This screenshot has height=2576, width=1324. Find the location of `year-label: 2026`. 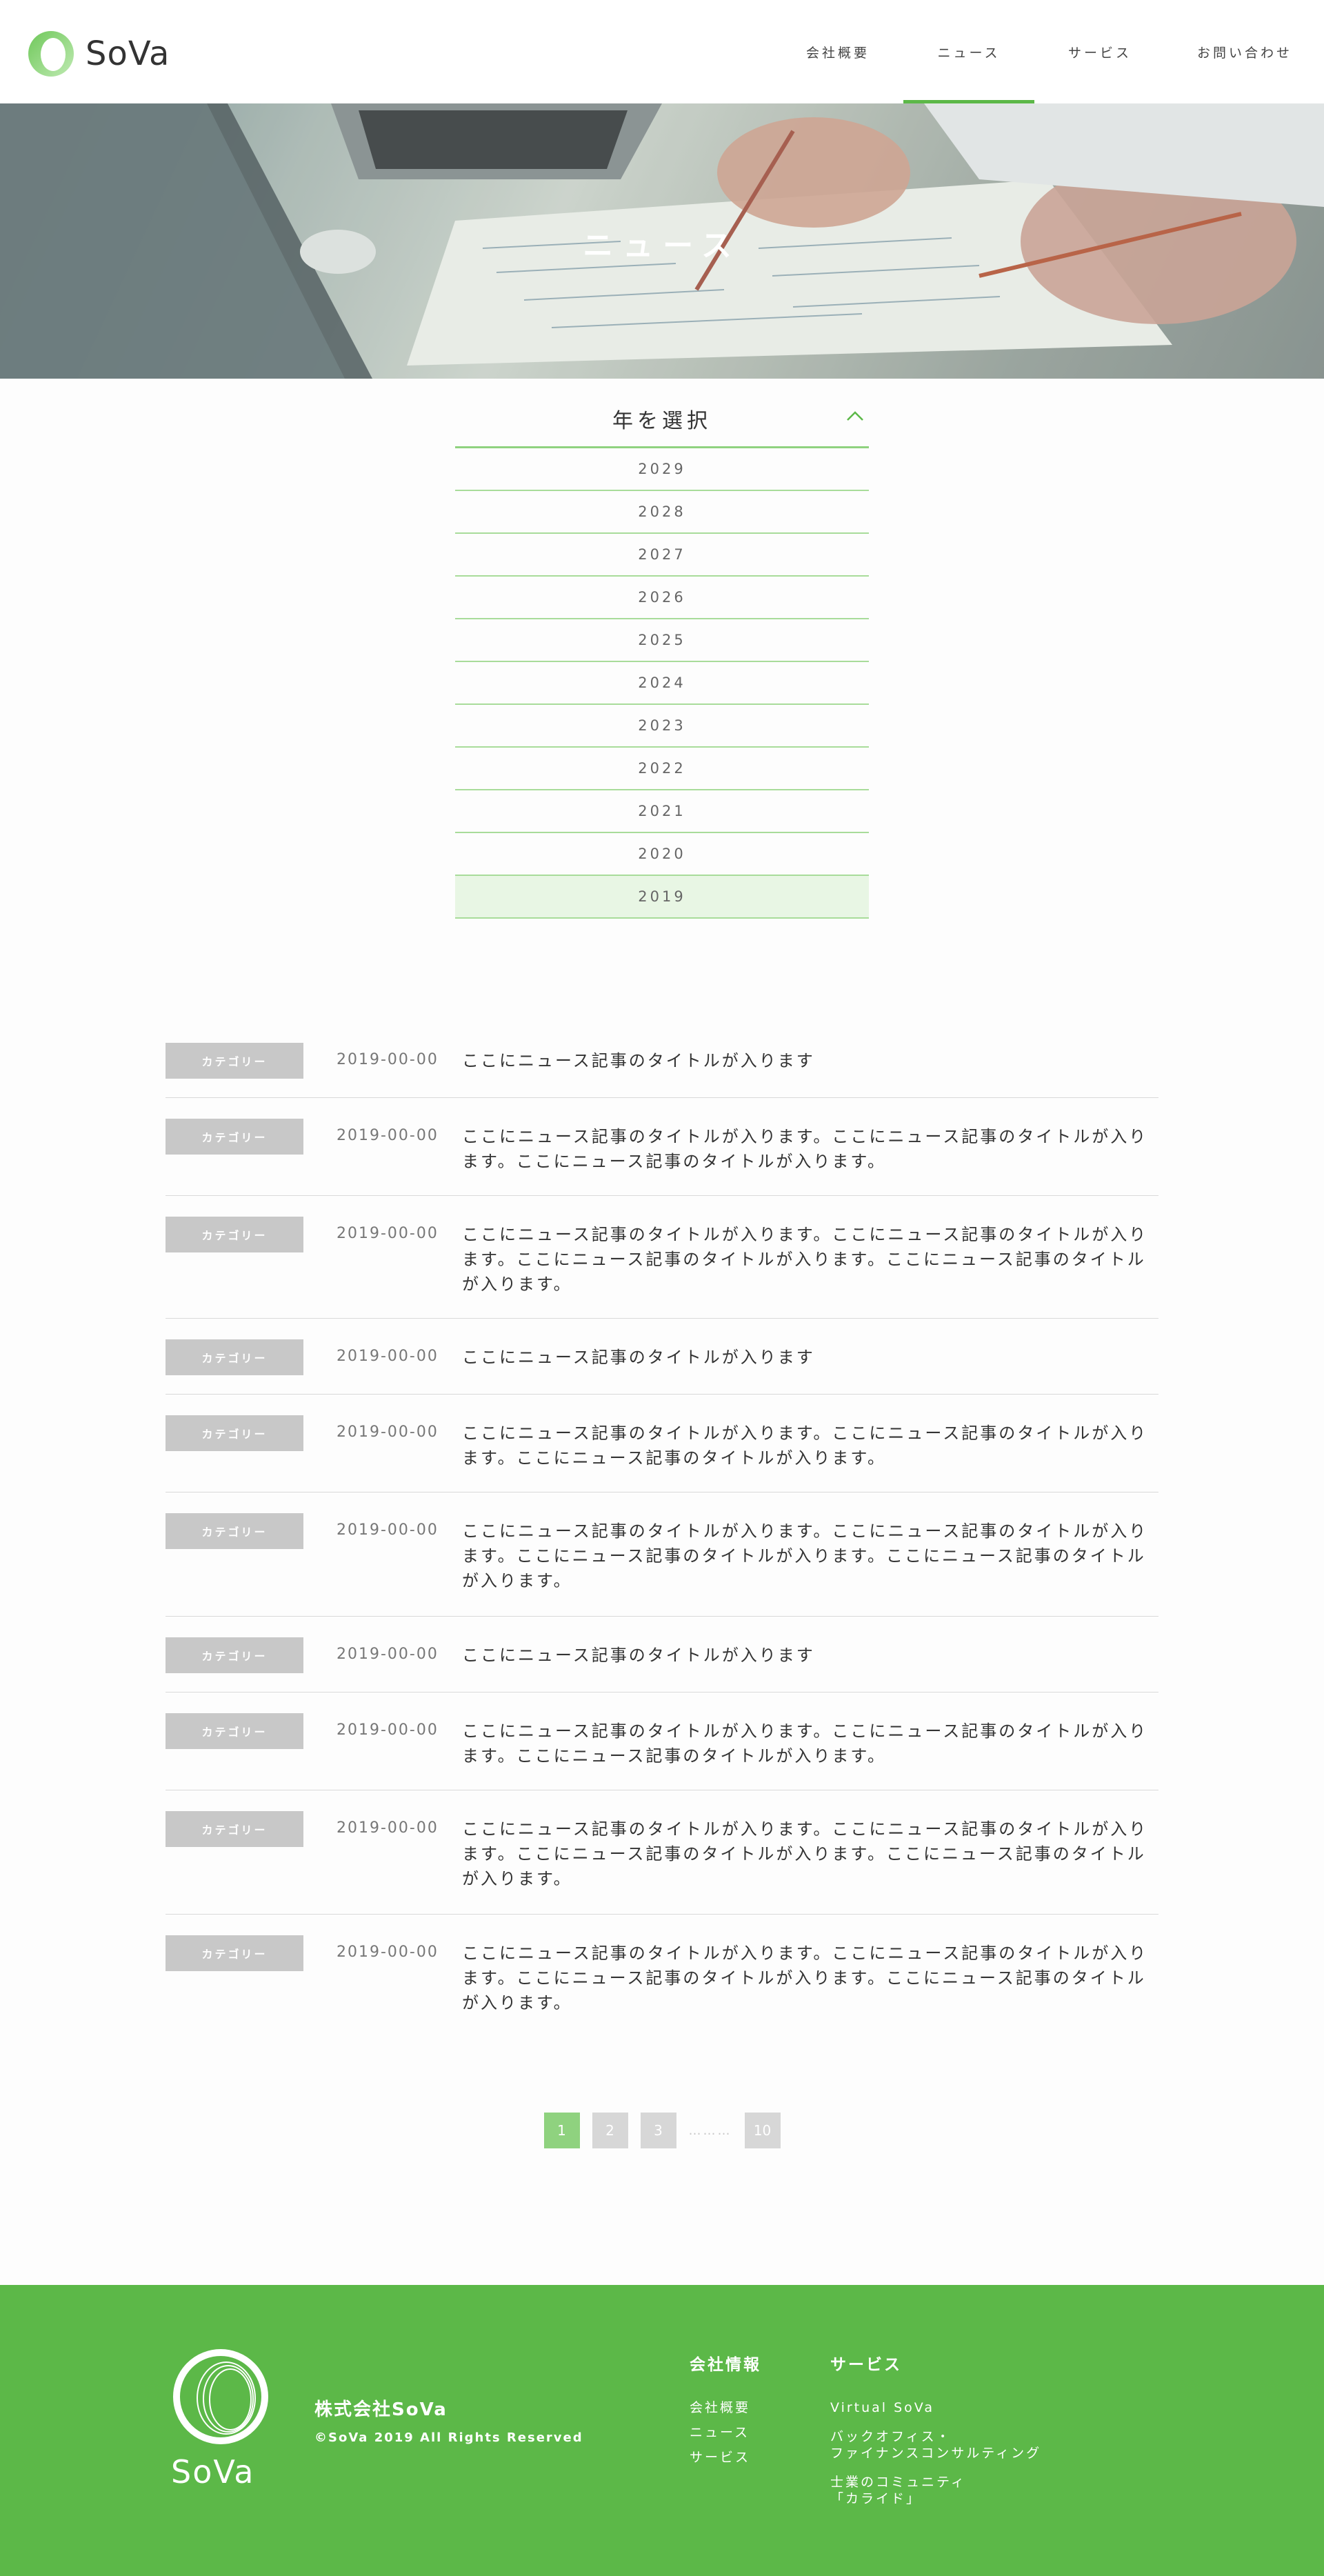

year-label: 2026 is located at coordinates (662, 597).